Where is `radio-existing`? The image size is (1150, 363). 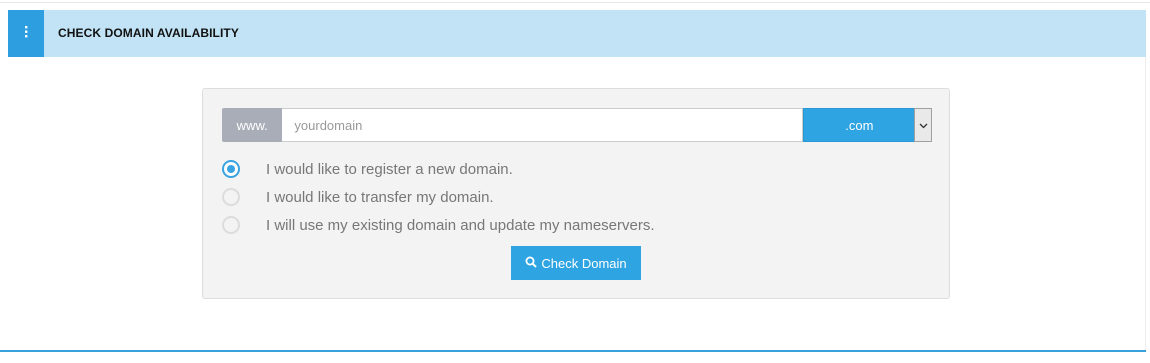 radio-existing is located at coordinates (231, 225).